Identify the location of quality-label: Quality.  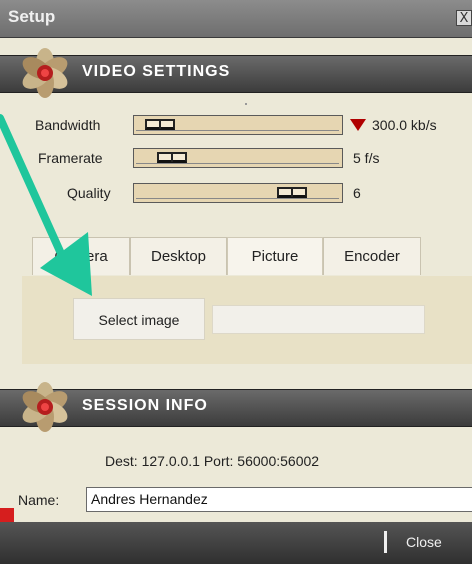
(89, 193).